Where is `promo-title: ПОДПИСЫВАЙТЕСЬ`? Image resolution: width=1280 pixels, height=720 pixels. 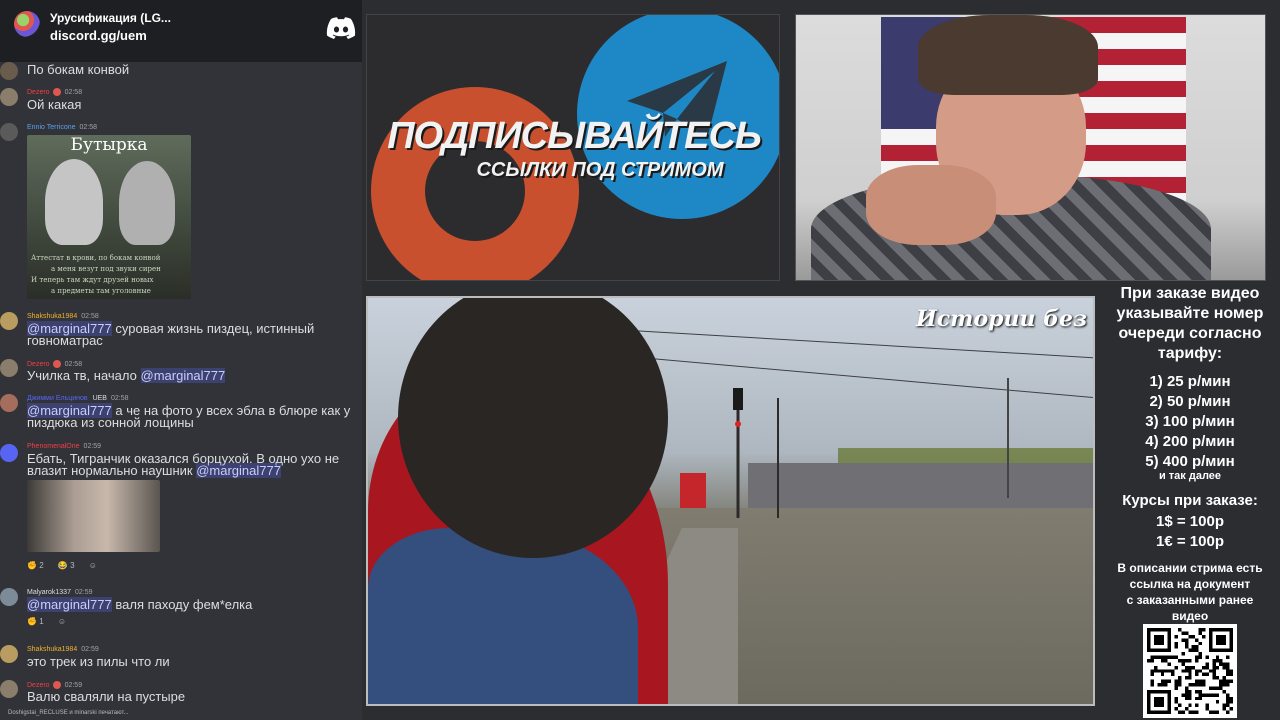 promo-title: ПОДПИСЫВАЙТЕСЬ is located at coordinates (574, 136).